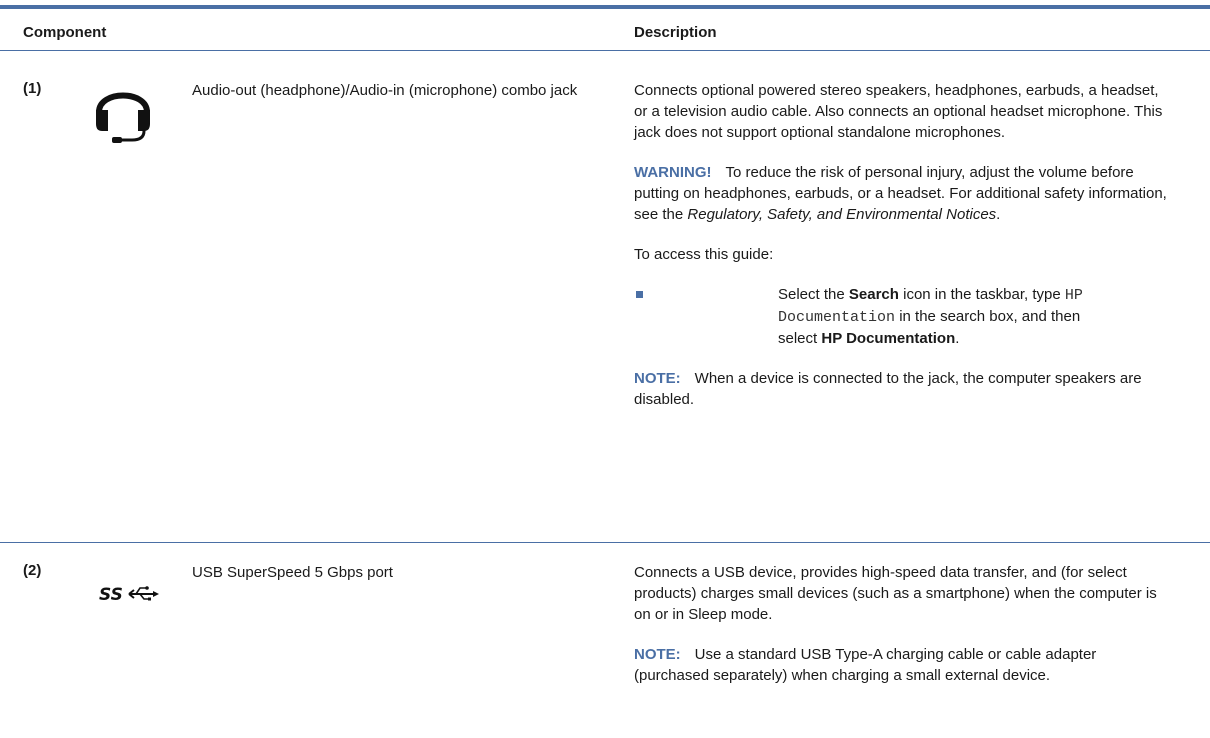 The height and width of the screenshot is (738, 1210). I want to click on table-header: Component Description, so click(605, 32).